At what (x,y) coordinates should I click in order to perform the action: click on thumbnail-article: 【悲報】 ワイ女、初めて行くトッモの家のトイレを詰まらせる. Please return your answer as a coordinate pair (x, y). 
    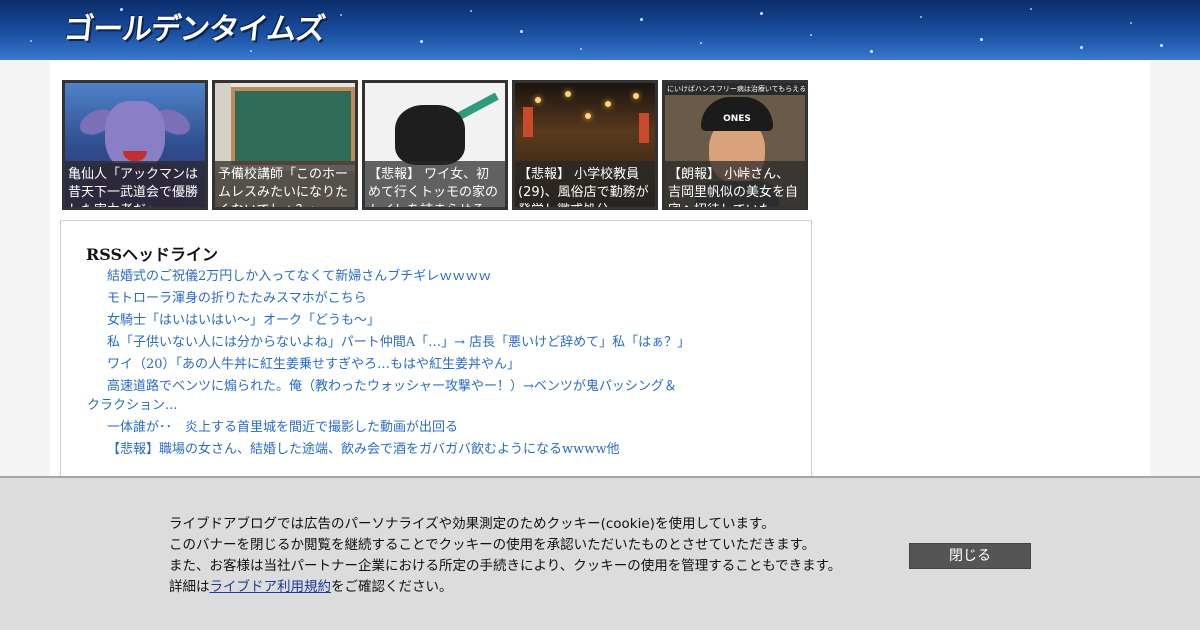
    Looking at the image, I should click on (435, 145).